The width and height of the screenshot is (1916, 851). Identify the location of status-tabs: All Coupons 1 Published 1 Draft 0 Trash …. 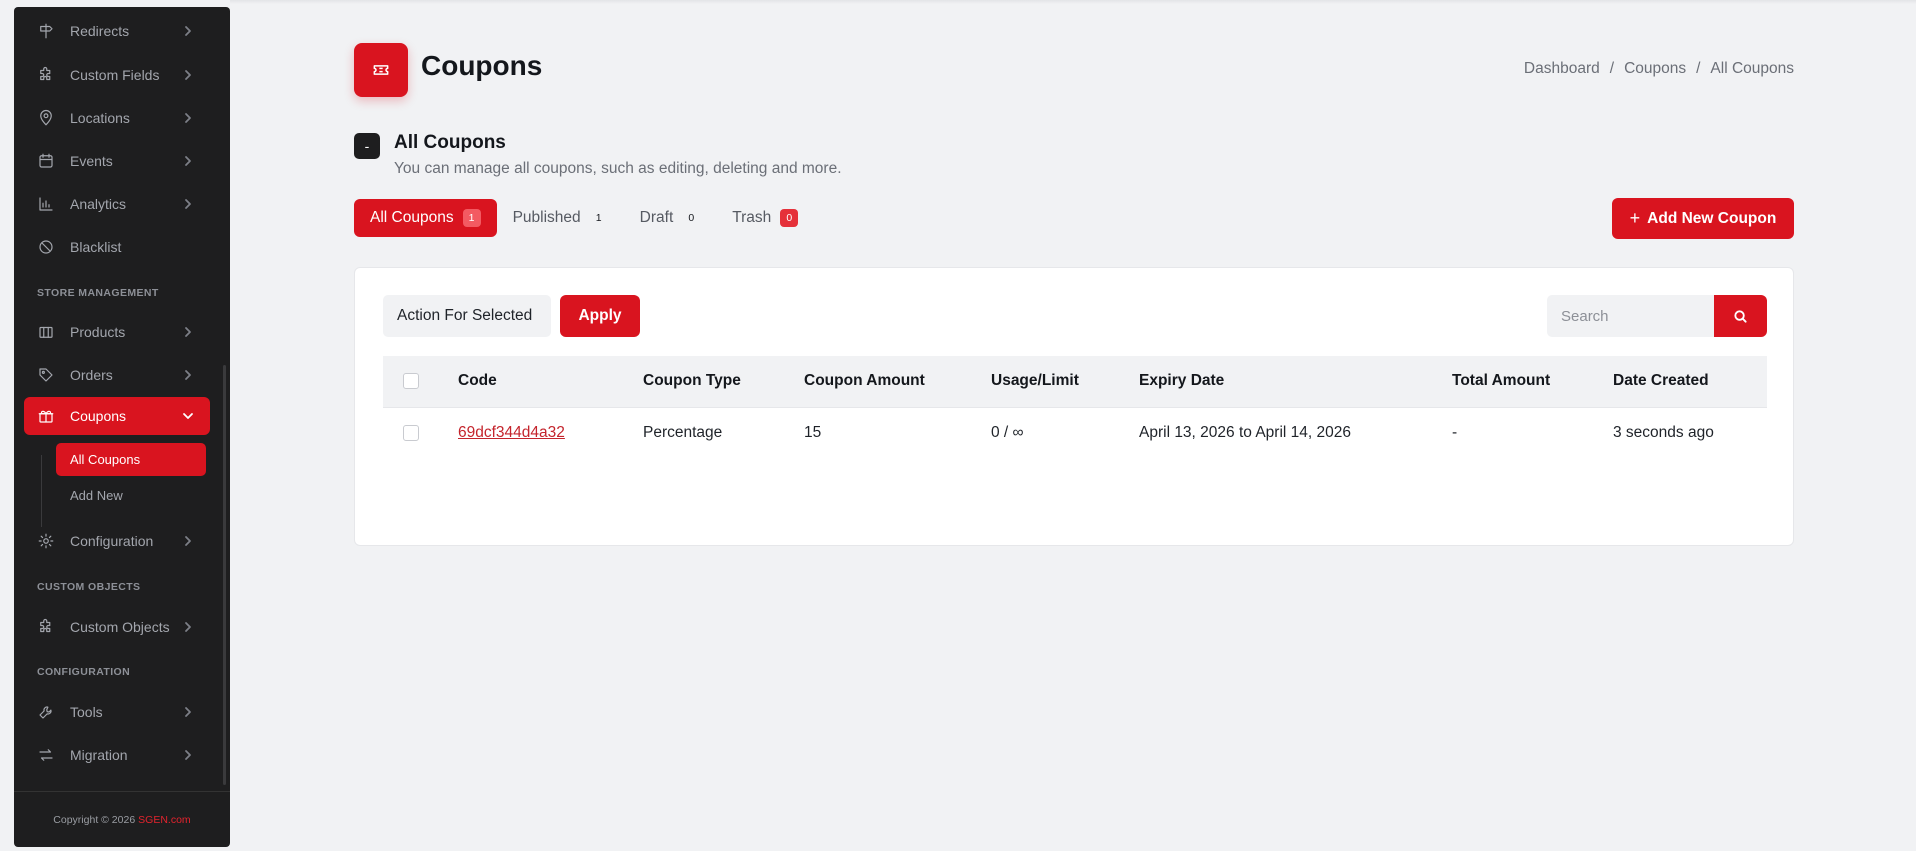
(584, 218).